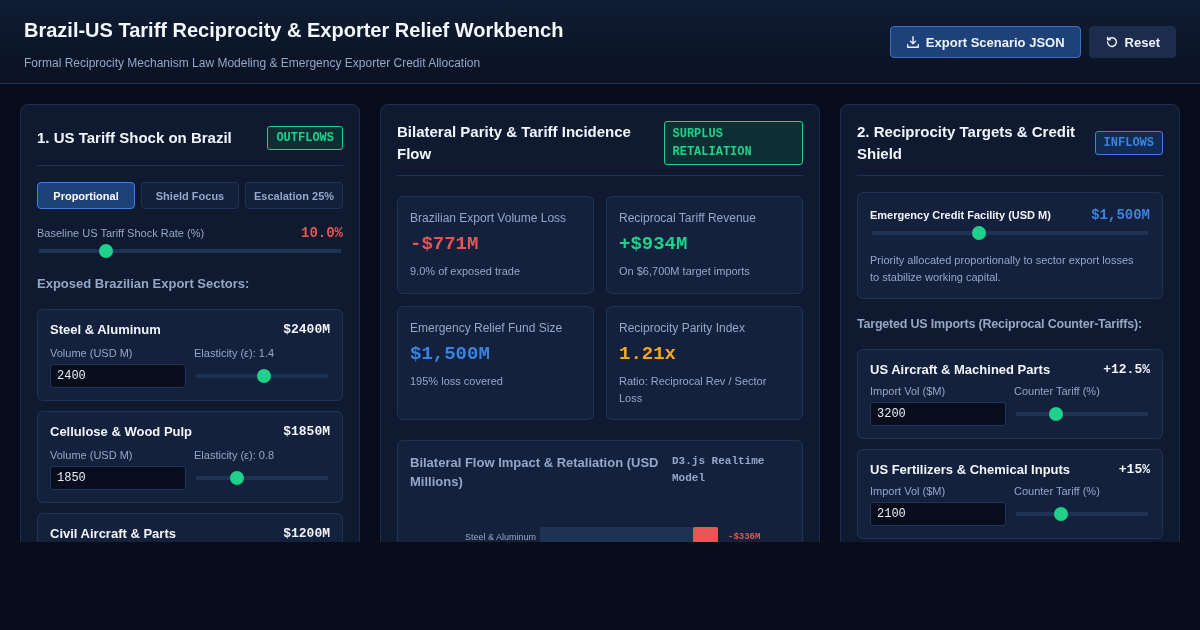 This screenshot has height=630, width=1200. I want to click on import-name: US Fertilizers & Chemical Inputs, so click(970, 469).